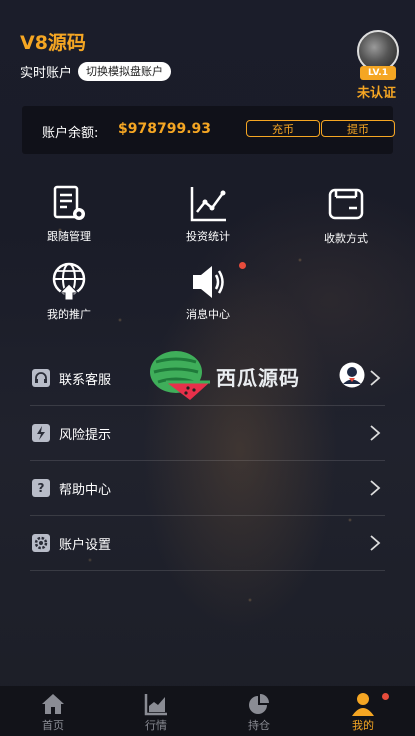  I want to click on tab-market: 行情, so click(156, 711).